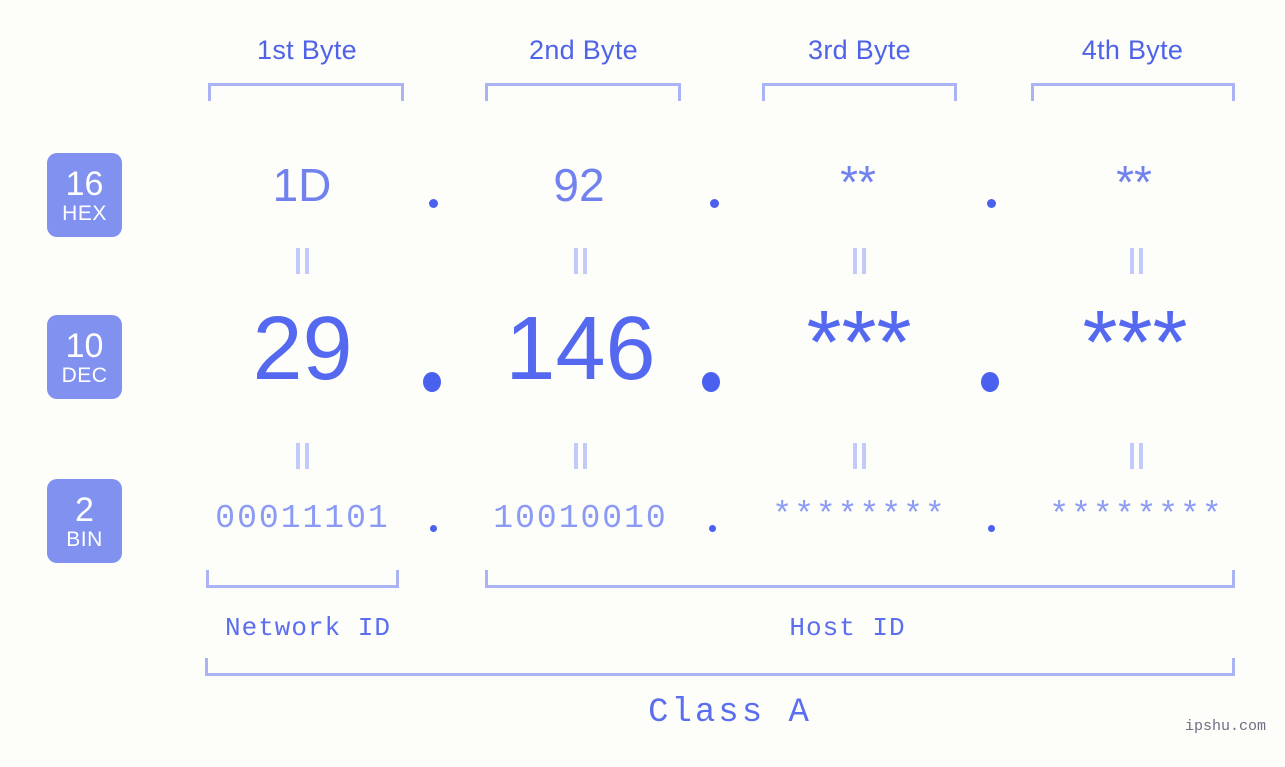 Image resolution: width=1285 pixels, height=767 pixels. What do you see at coordinates (720, 667) in the screenshot?
I see `class-bracket` at bounding box center [720, 667].